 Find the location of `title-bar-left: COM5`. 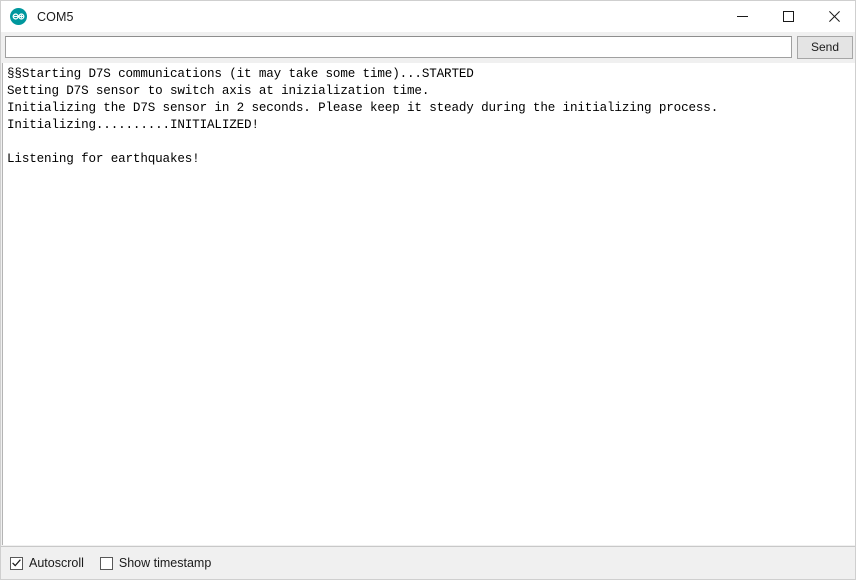

title-bar-left: COM5 is located at coordinates (360, 16).